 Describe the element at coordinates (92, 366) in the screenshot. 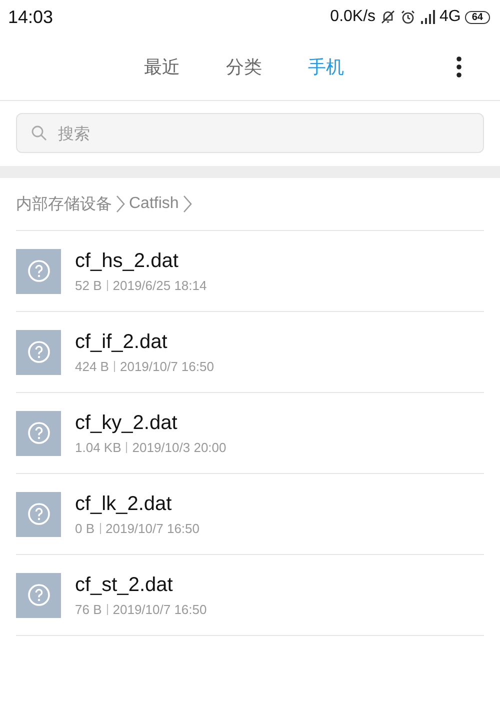

I see `file-size: 424 B` at that location.